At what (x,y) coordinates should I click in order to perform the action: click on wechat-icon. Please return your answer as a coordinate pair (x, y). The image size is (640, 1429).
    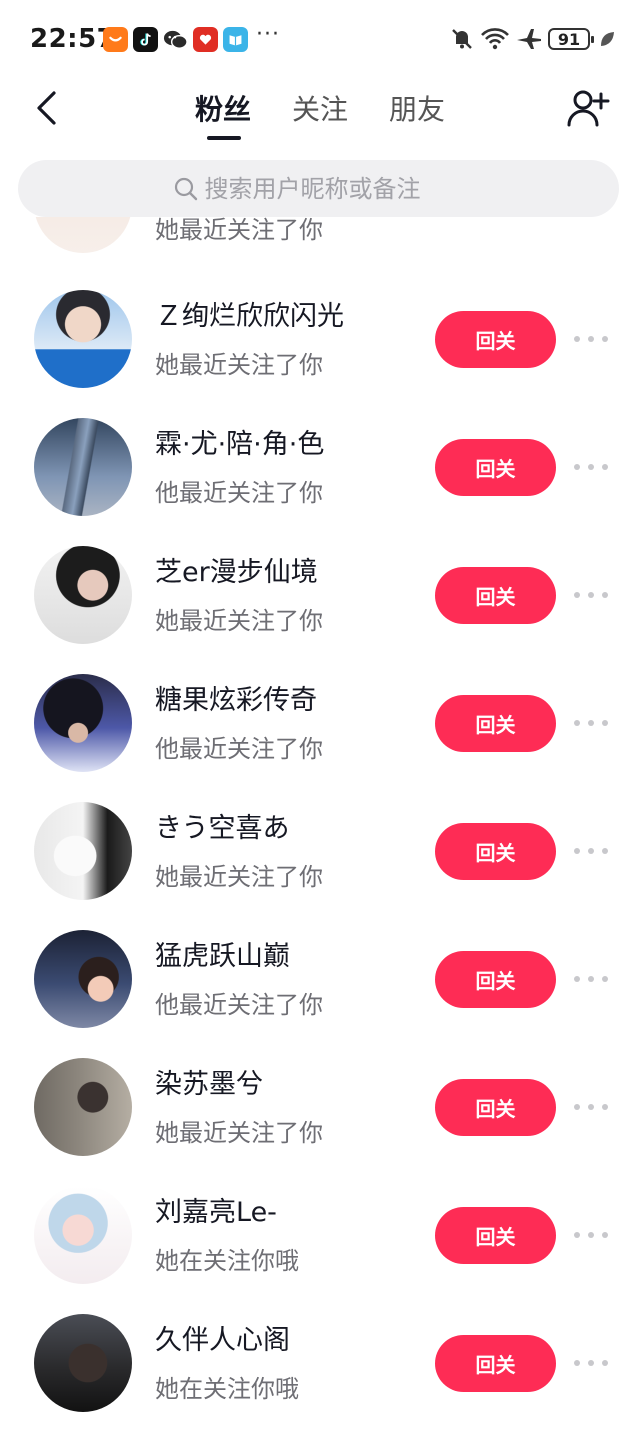
    Looking at the image, I should click on (175, 39).